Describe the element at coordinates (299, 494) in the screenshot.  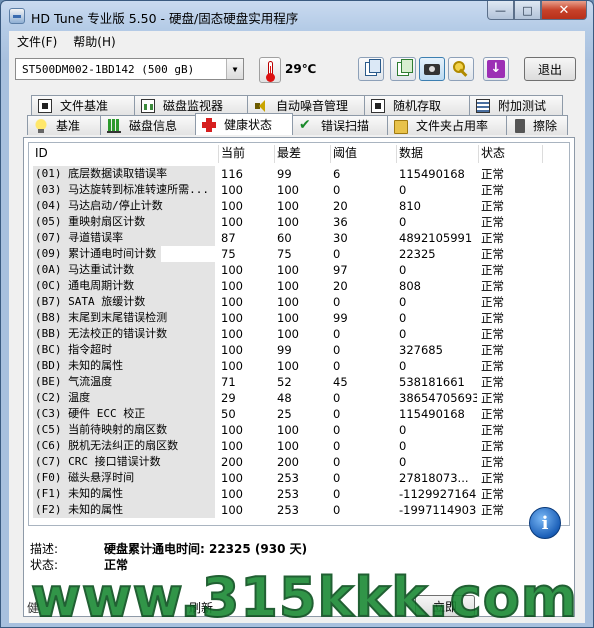
I see `table-row: (F1) 未知的属性 100 253 0 -1129927164 正常` at that location.